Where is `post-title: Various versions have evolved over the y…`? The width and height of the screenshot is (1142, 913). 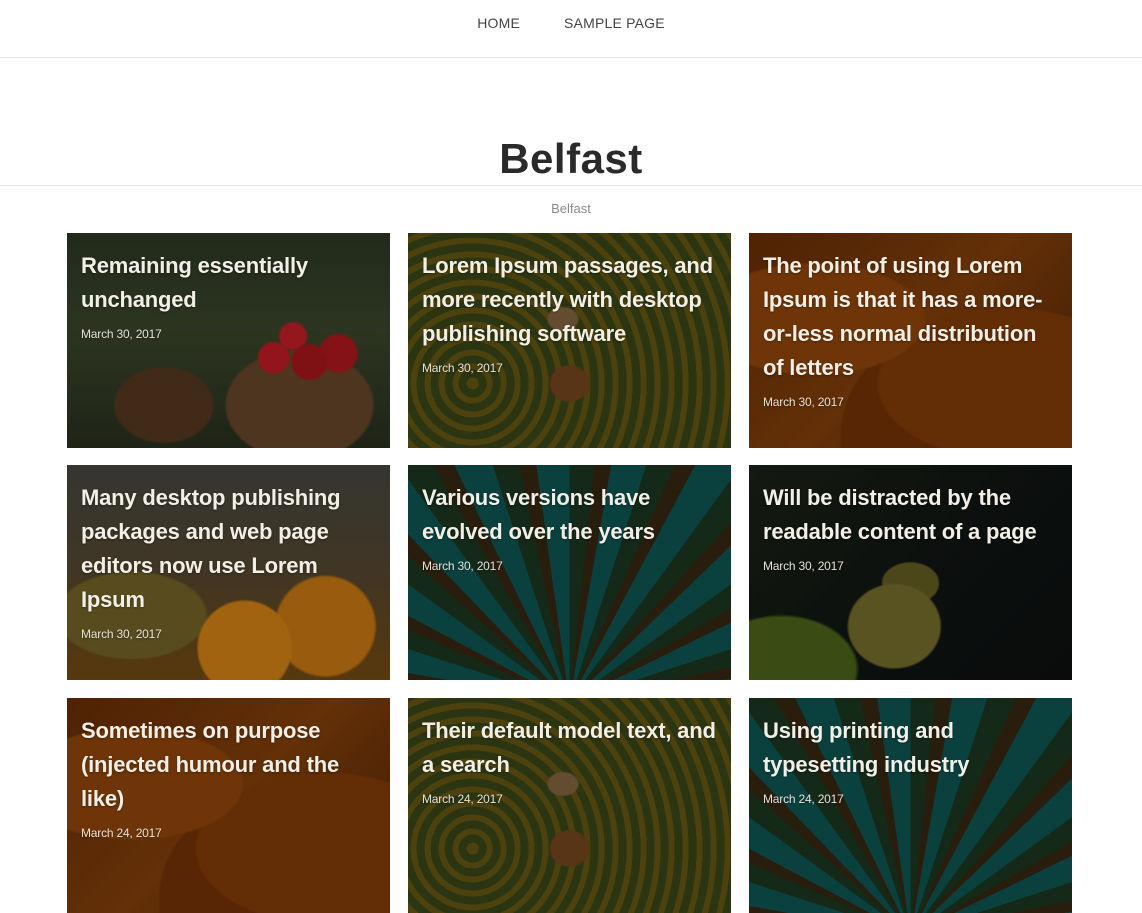
post-title: Various versions have evolved over the y… is located at coordinates (570, 515).